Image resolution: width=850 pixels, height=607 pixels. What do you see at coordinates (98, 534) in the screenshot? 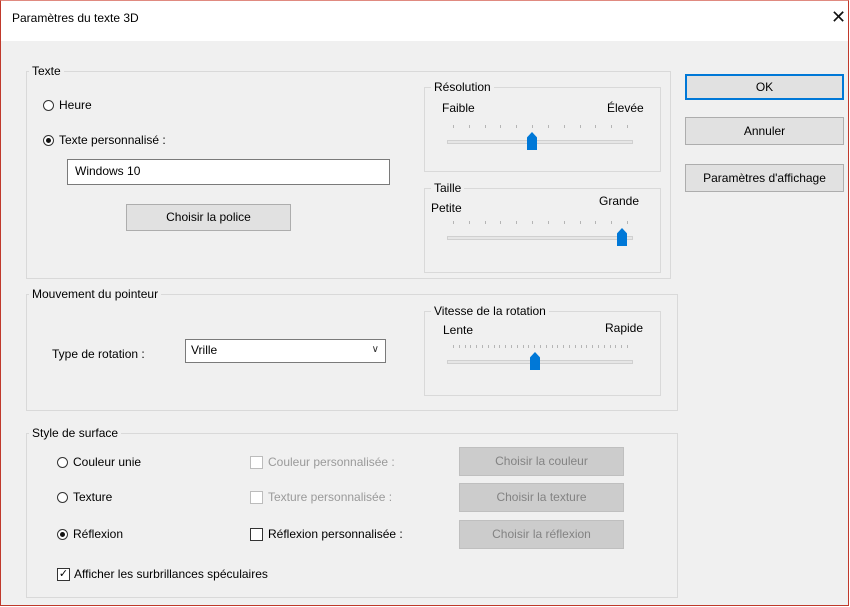
I see `radio-reflection-label: Réflexion` at bounding box center [98, 534].